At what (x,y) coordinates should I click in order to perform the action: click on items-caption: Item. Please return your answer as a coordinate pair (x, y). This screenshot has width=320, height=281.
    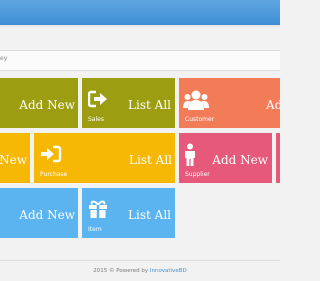
    Looking at the image, I should click on (95, 229).